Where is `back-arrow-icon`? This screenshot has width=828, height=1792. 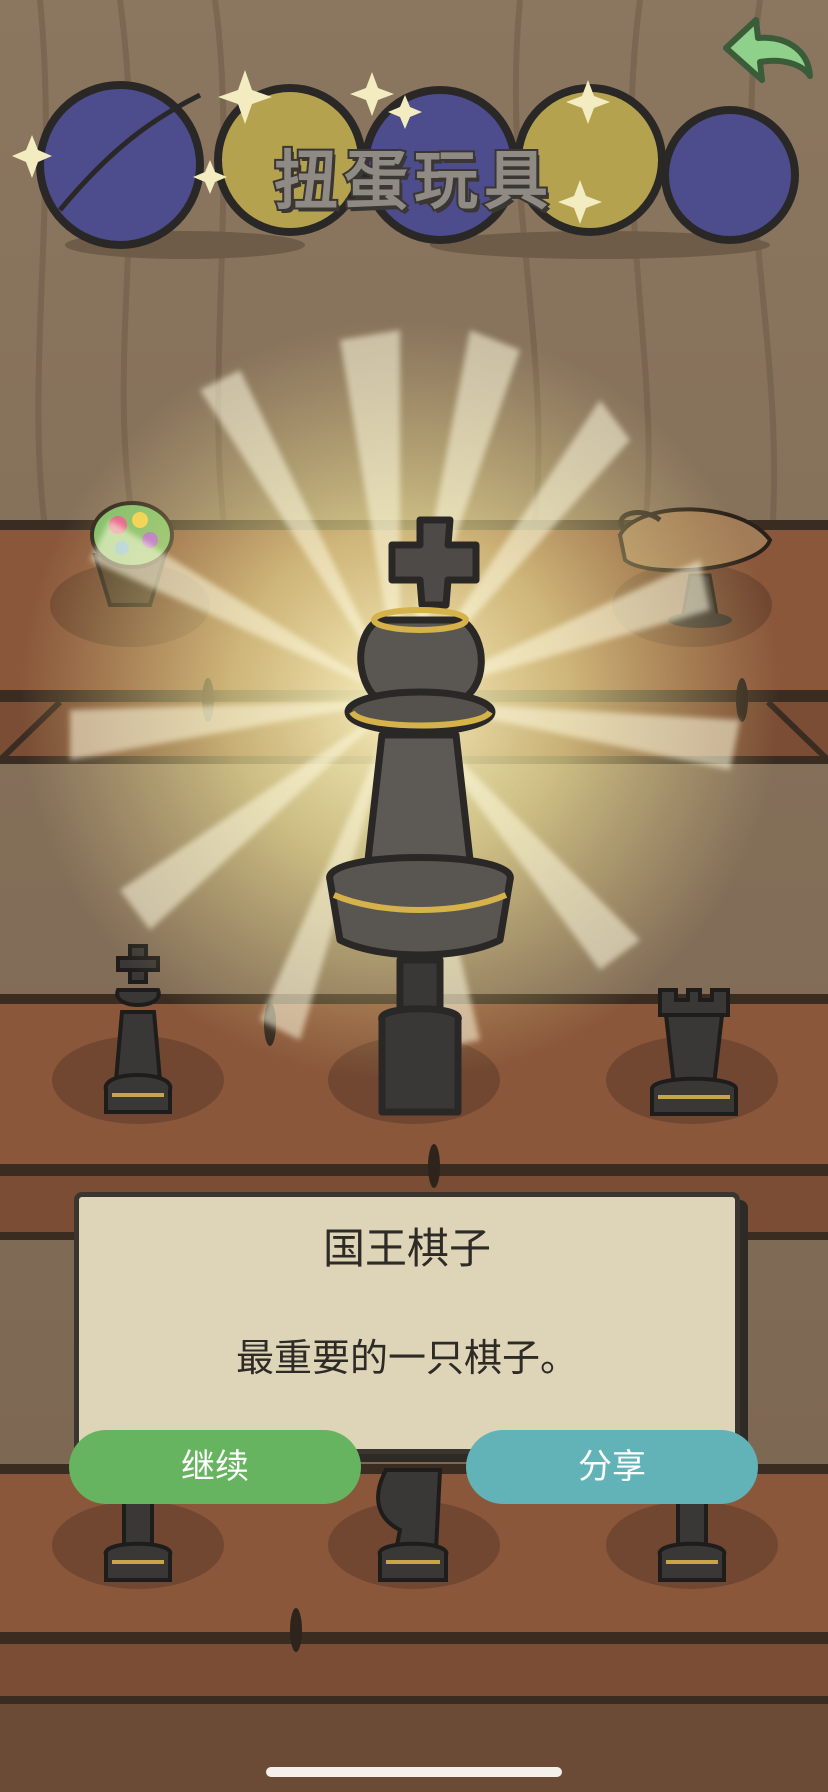
back-arrow-icon is located at coordinates (768, 50).